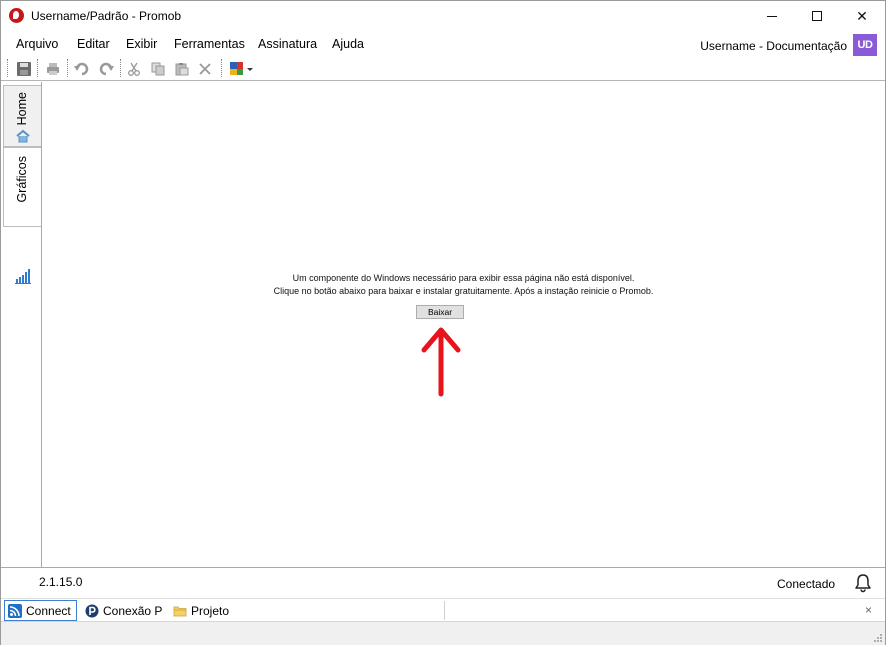 The height and width of the screenshot is (647, 889). What do you see at coordinates (22, 109) in the screenshot?
I see `tab-home-label: Home` at bounding box center [22, 109].